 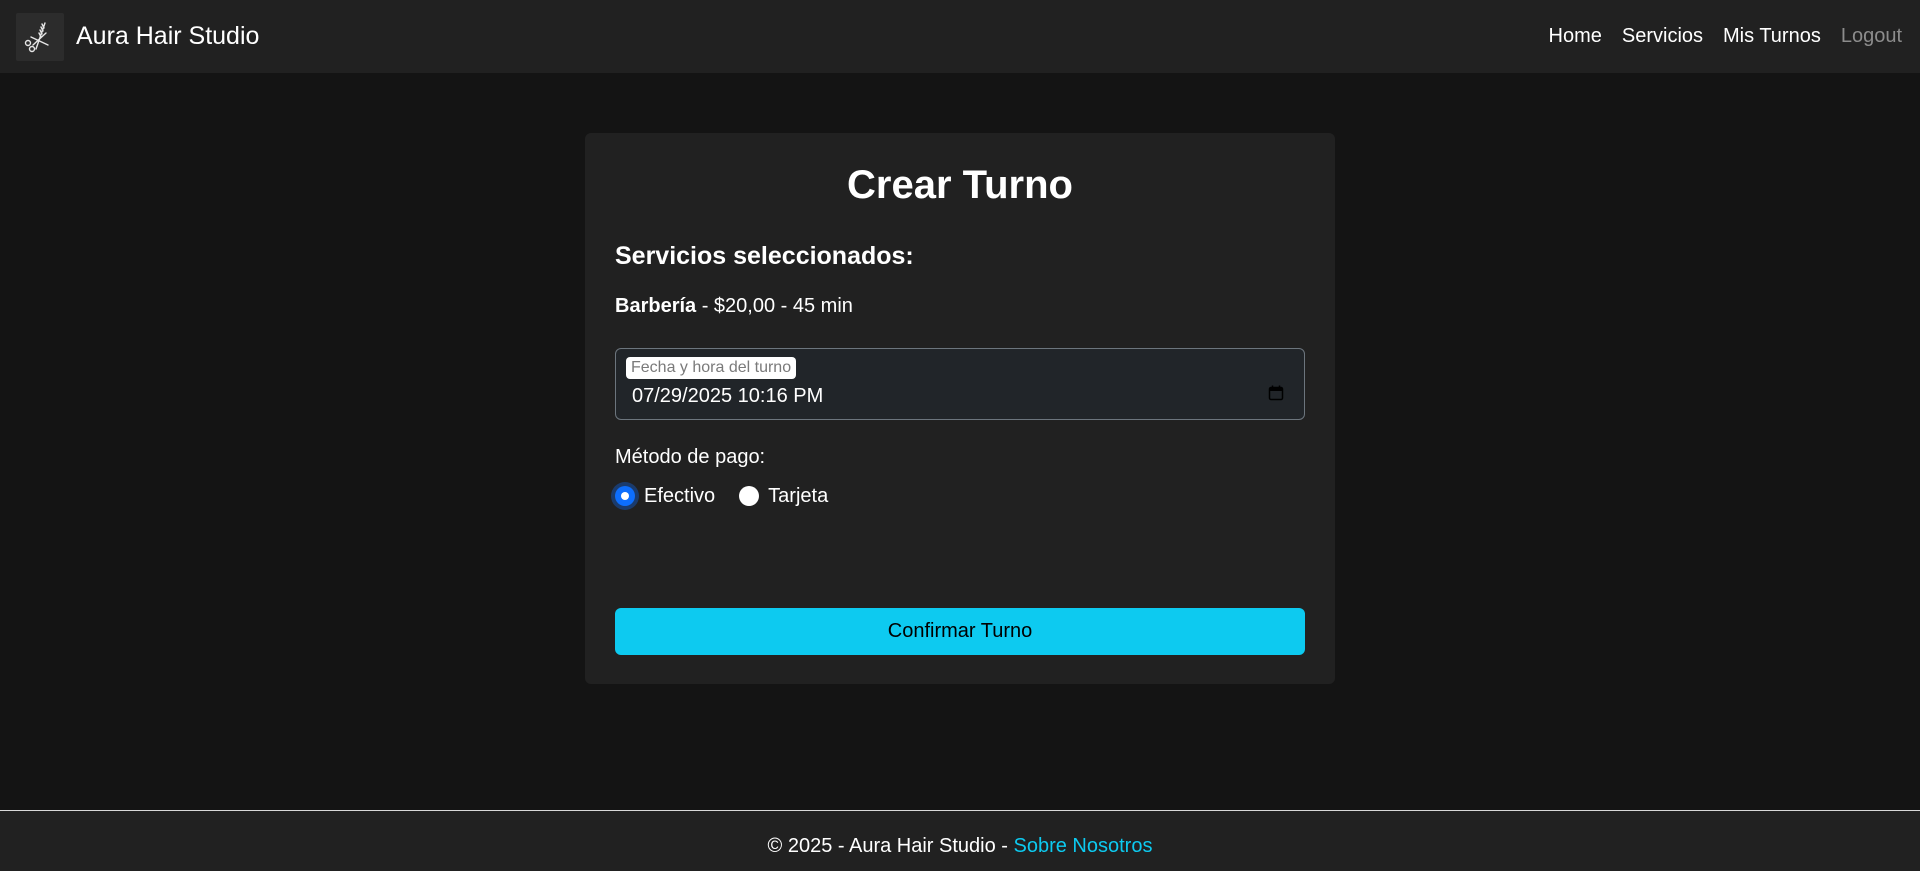 What do you see at coordinates (960, 306) in the screenshot?
I see `selected-service-item: Barbería - $20,00 - 45 min` at bounding box center [960, 306].